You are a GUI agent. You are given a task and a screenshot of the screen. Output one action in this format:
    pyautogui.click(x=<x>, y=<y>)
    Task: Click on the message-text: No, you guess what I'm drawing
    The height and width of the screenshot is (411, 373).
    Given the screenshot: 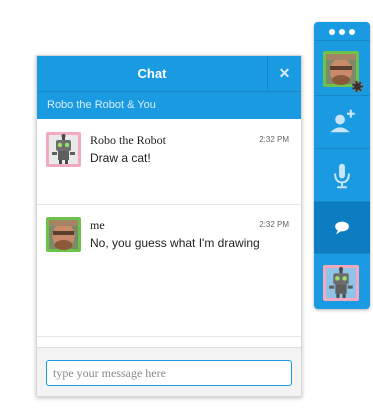 What is the action you would take?
    pyautogui.click(x=175, y=243)
    